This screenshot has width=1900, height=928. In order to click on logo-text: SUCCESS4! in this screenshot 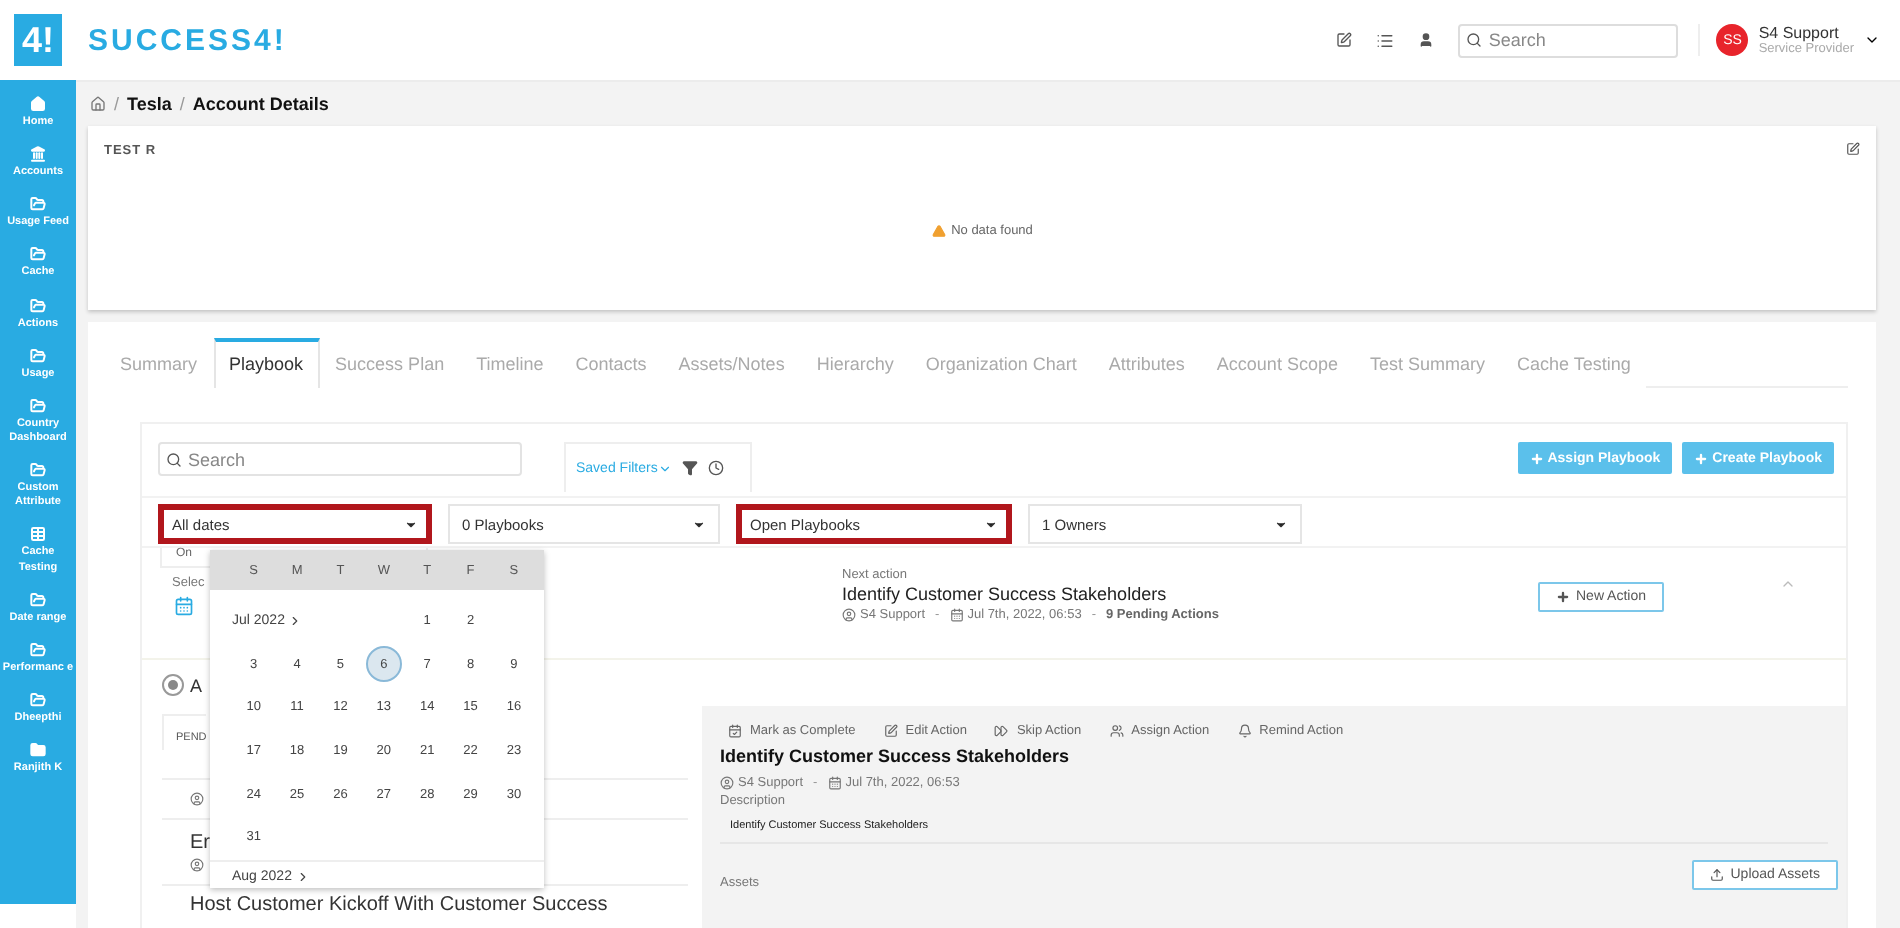, I will do `click(187, 40)`.